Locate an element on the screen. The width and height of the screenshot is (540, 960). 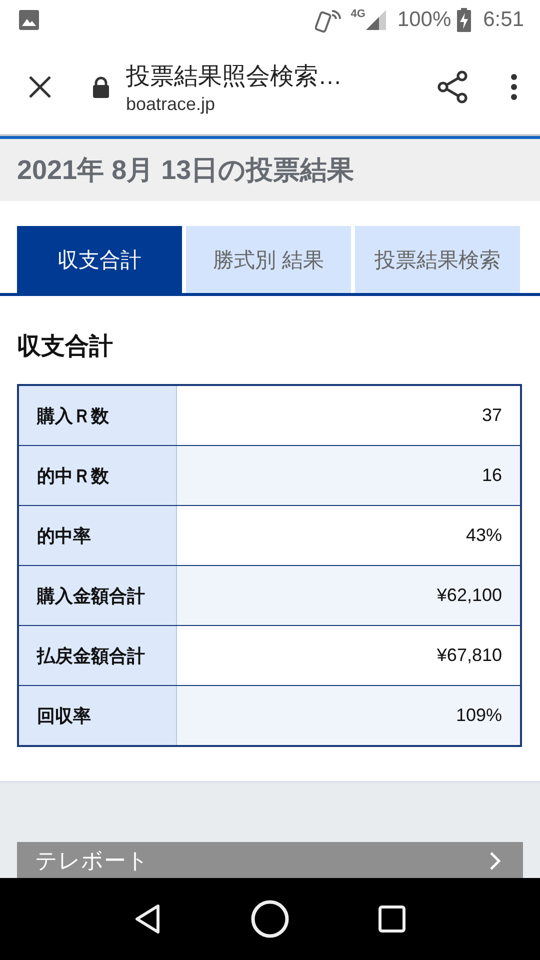
back-icon is located at coordinates (148, 919).